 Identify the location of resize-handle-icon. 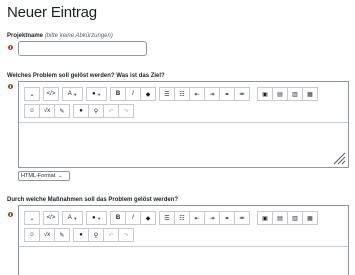
(339, 158).